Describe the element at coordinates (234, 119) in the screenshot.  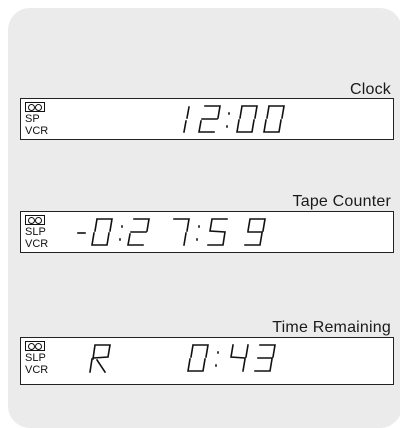
I see `clock-seven-segment-display` at that location.